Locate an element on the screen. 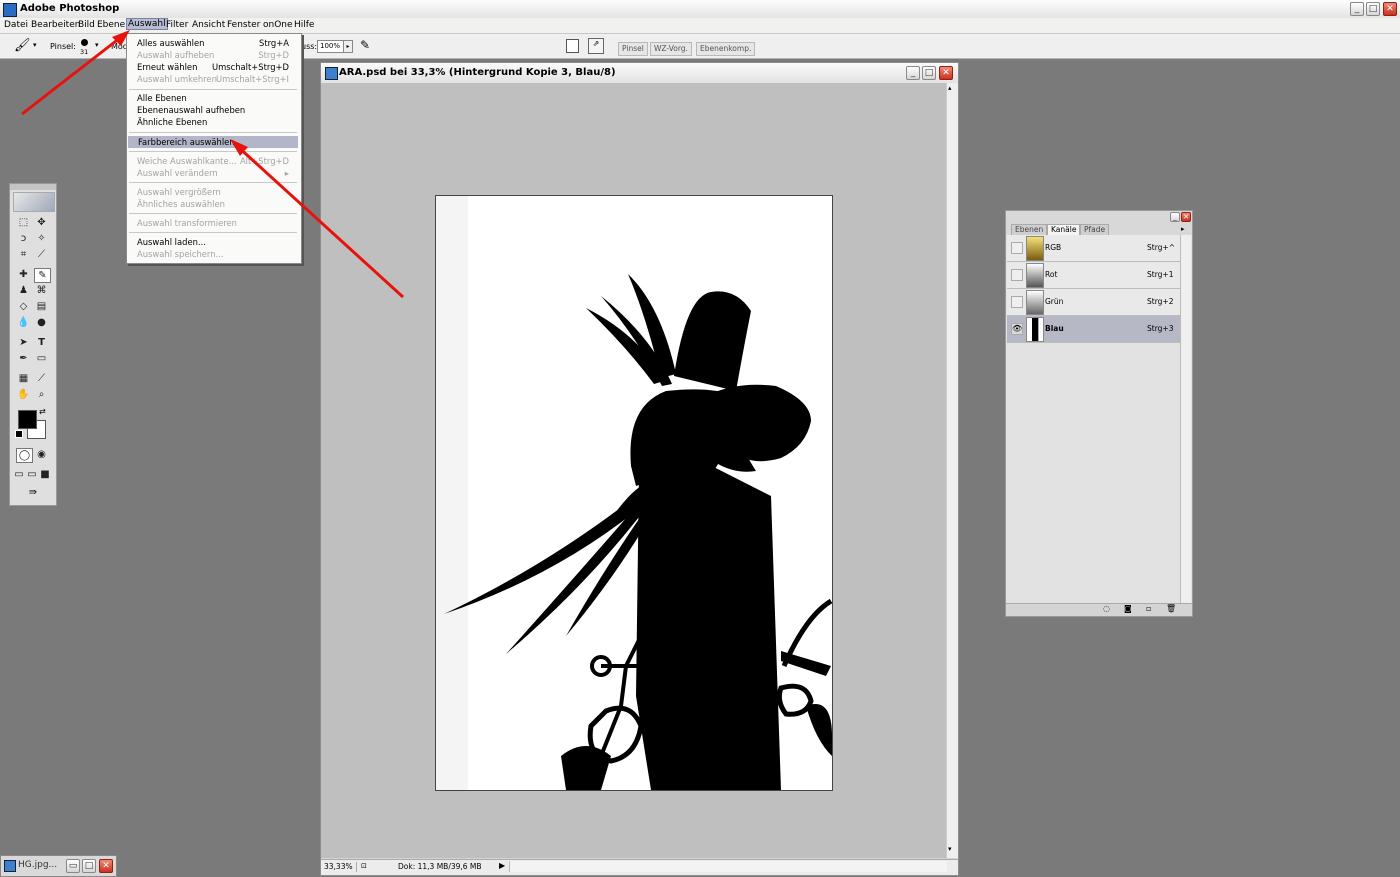  foreground-color-swatch is located at coordinates (27, 419).